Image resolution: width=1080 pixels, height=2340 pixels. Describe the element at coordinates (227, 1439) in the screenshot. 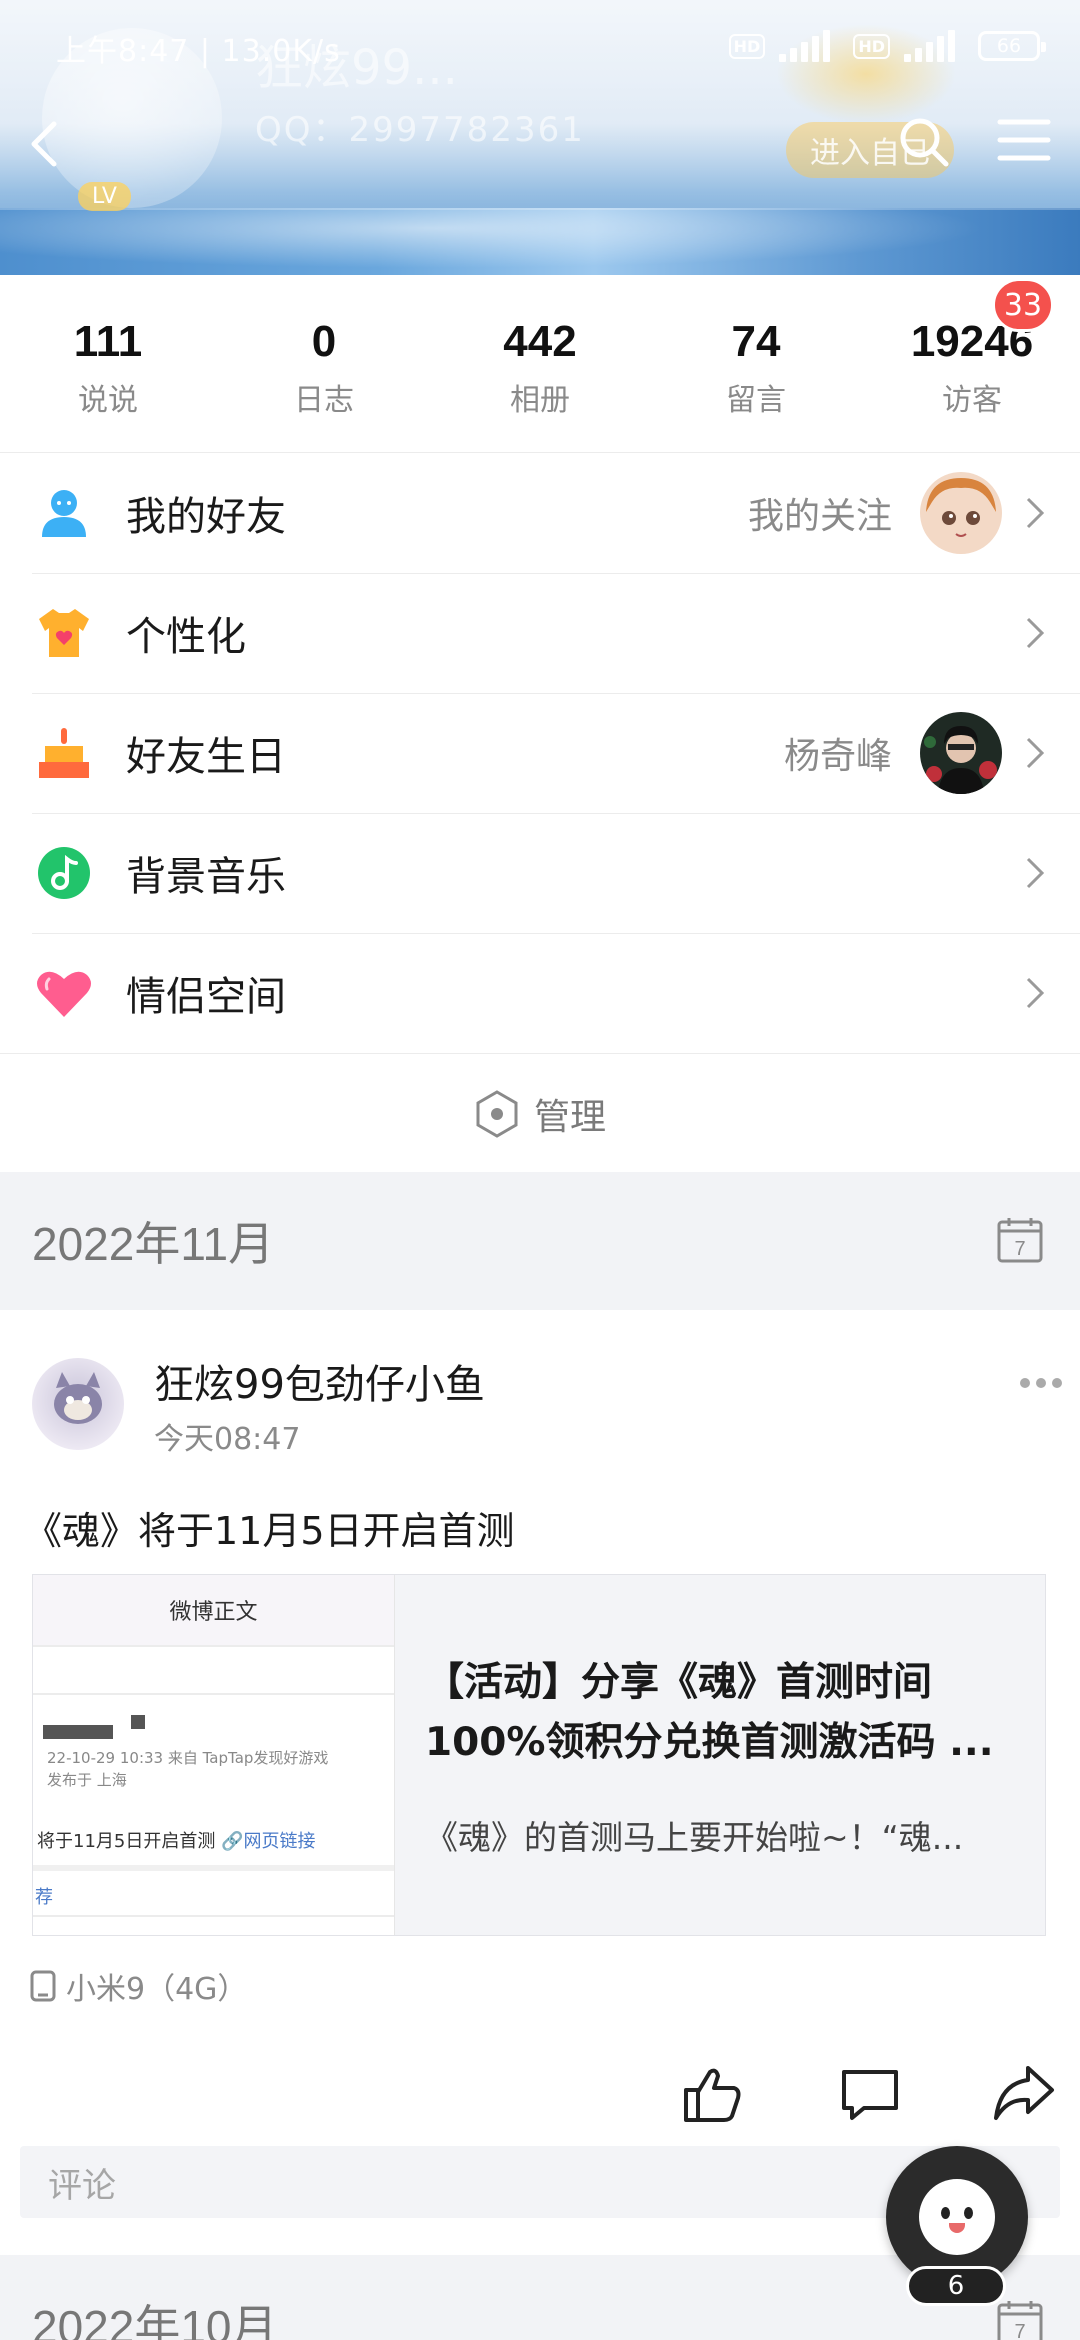

I see `post-timestamp: 今天08:47` at that location.